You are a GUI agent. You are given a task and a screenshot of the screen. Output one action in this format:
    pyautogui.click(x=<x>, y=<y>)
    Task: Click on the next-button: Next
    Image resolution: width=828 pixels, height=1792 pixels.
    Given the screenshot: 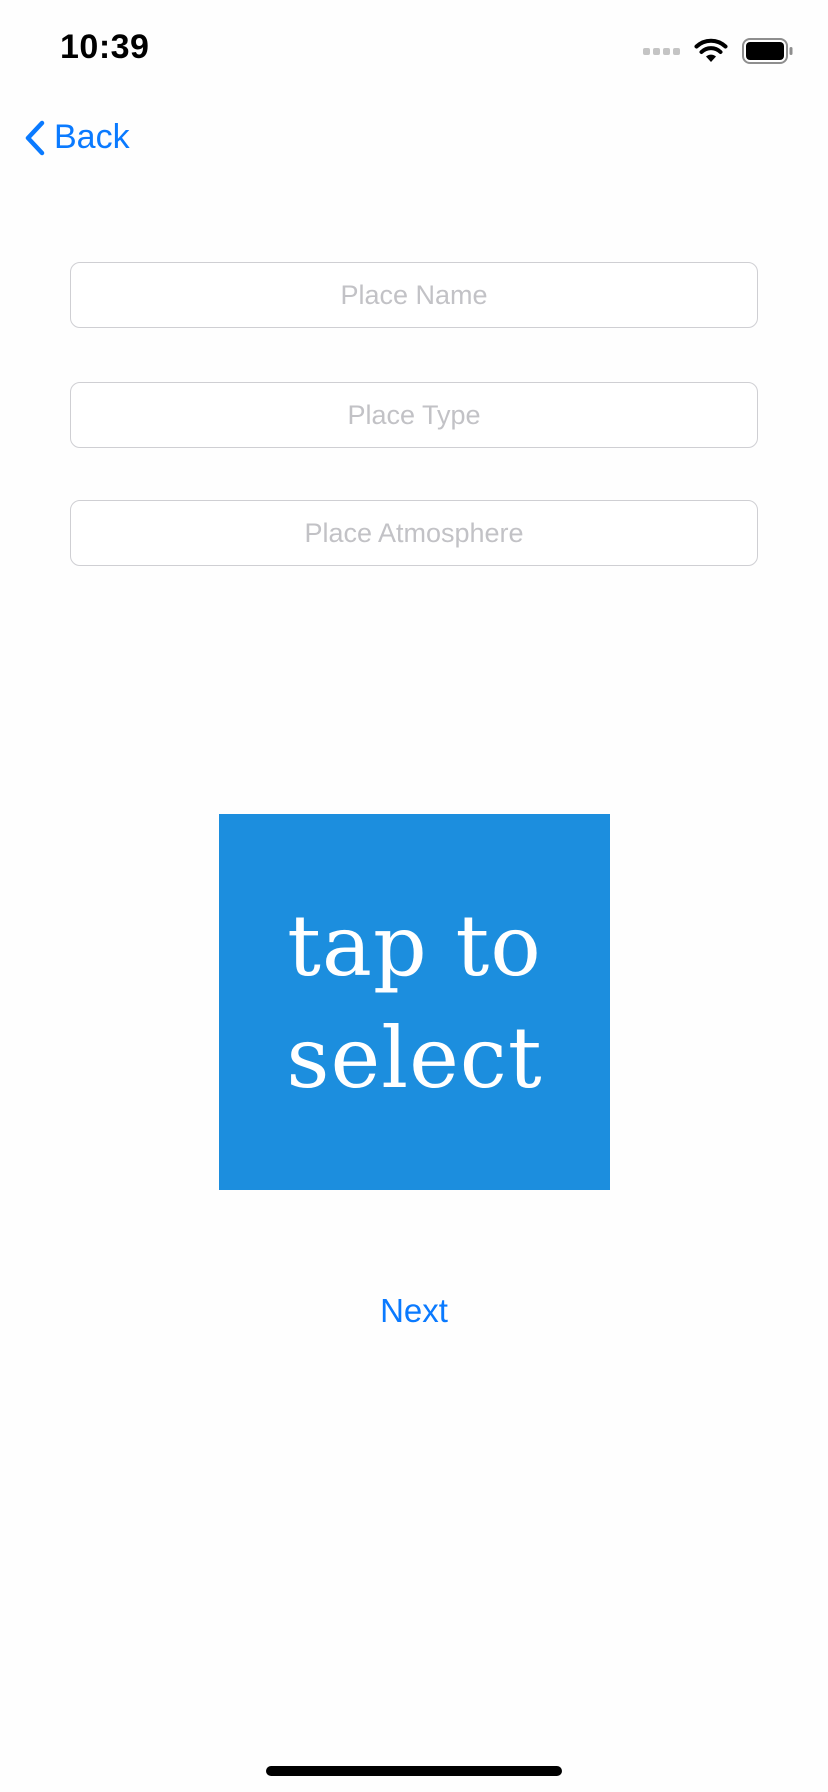 What is the action you would take?
    pyautogui.click(x=414, y=1311)
    